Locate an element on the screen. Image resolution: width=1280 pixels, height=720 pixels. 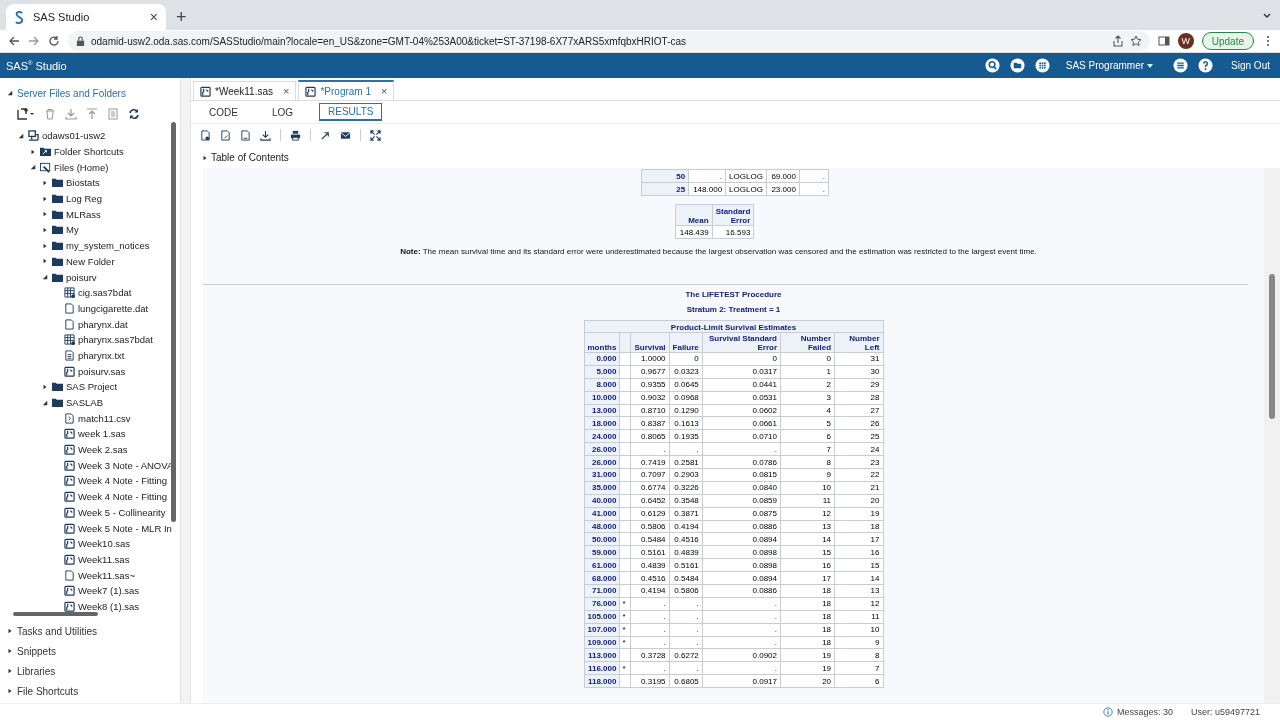
tree-item: pharynx.dat is located at coordinates (103, 324).